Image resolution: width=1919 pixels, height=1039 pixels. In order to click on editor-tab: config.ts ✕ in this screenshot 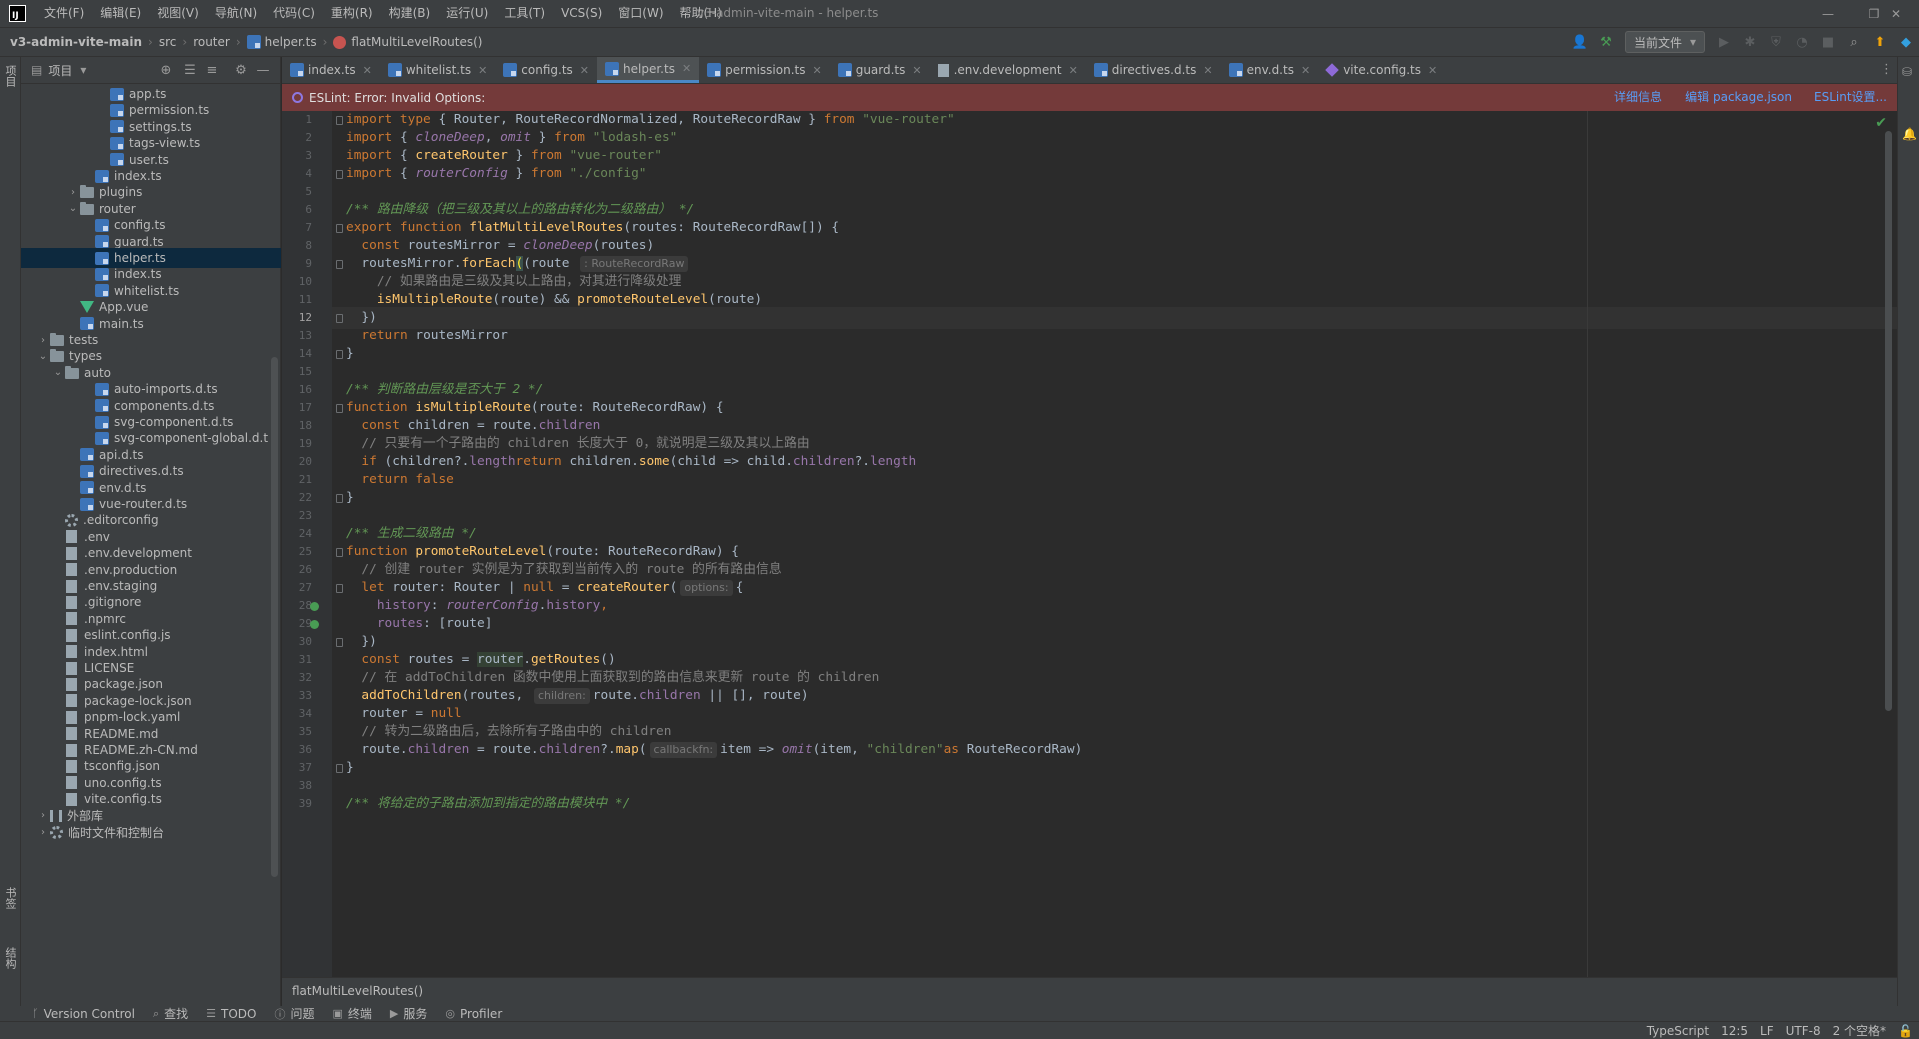, I will do `click(546, 70)`.